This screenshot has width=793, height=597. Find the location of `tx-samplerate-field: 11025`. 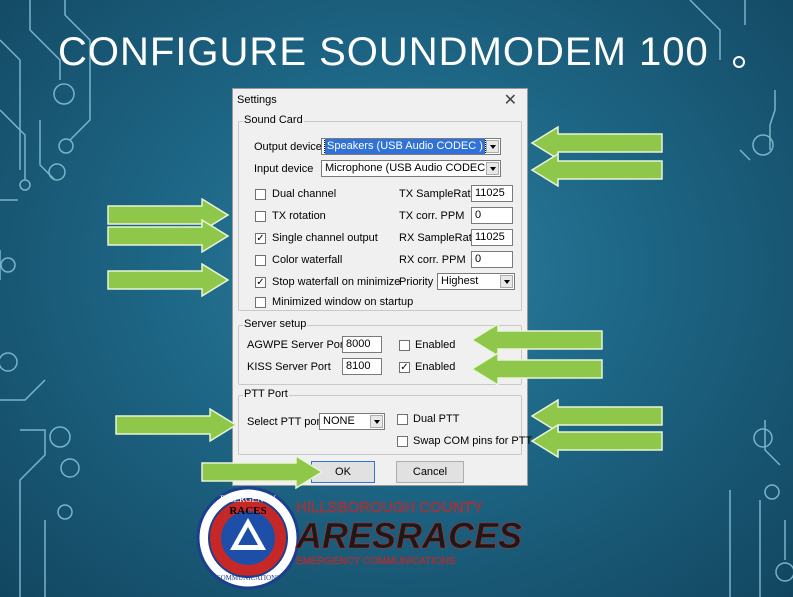

tx-samplerate-field: 11025 is located at coordinates (492, 193).